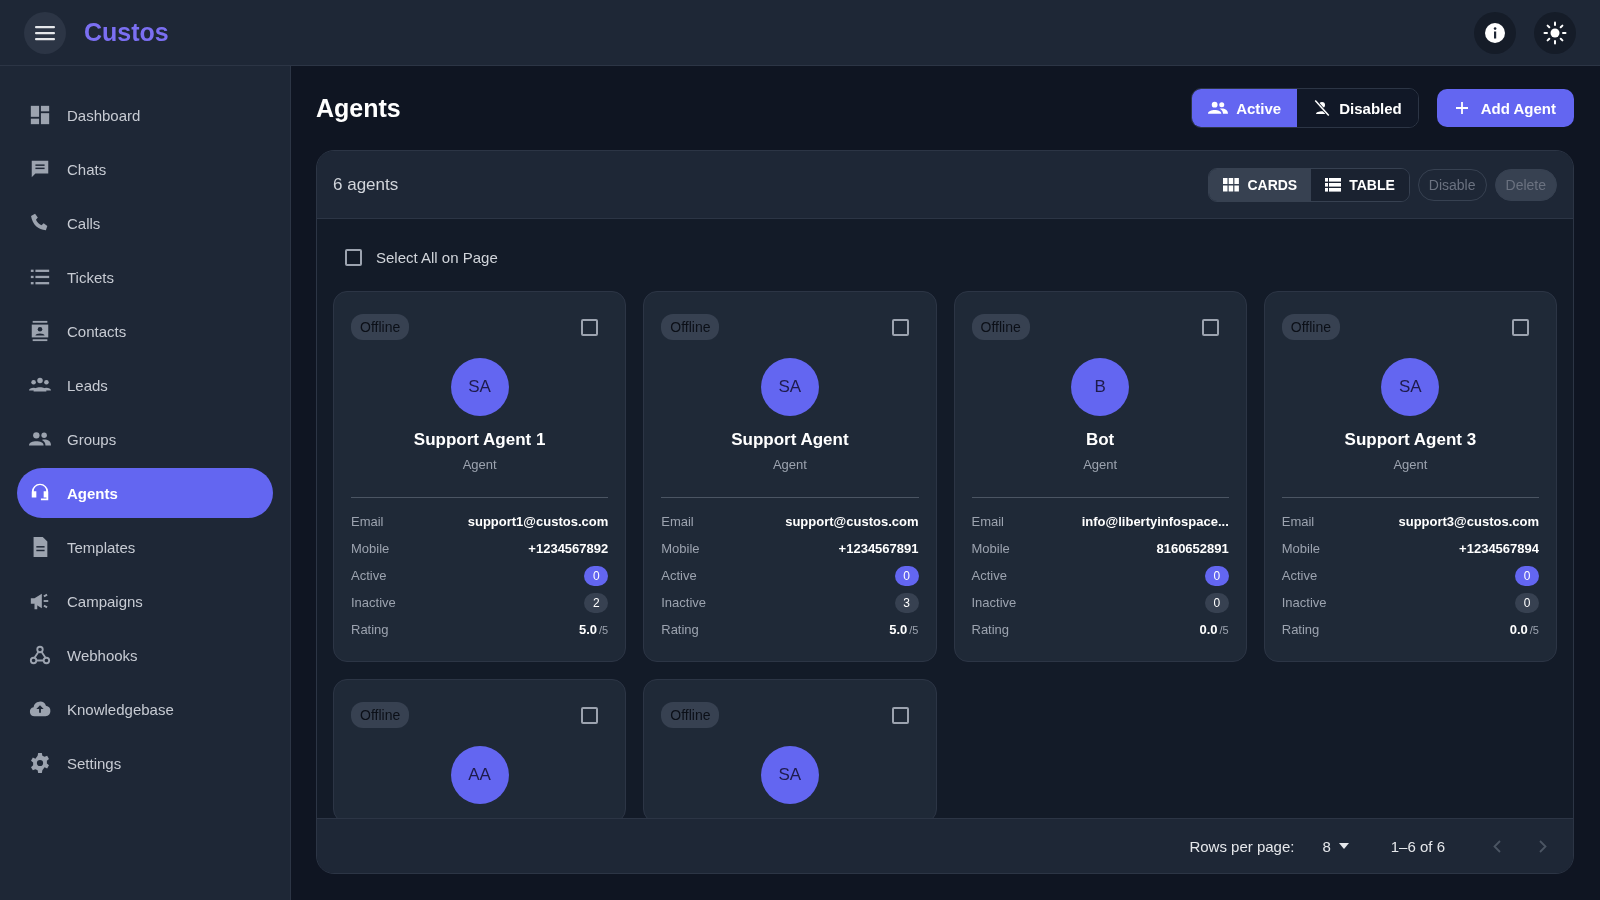  What do you see at coordinates (40, 655) in the screenshot?
I see `webhook-icon` at bounding box center [40, 655].